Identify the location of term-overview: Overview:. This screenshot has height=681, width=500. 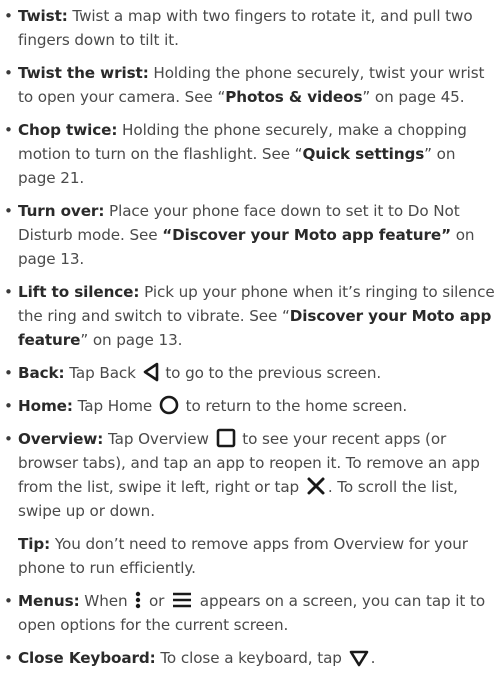
(61, 439).